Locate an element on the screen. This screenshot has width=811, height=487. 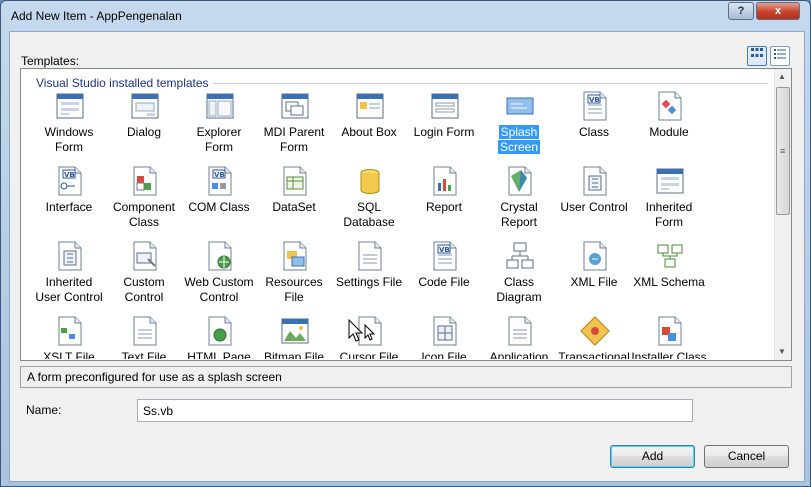
template-item-label: Windows Form is located at coordinates (69, 139).